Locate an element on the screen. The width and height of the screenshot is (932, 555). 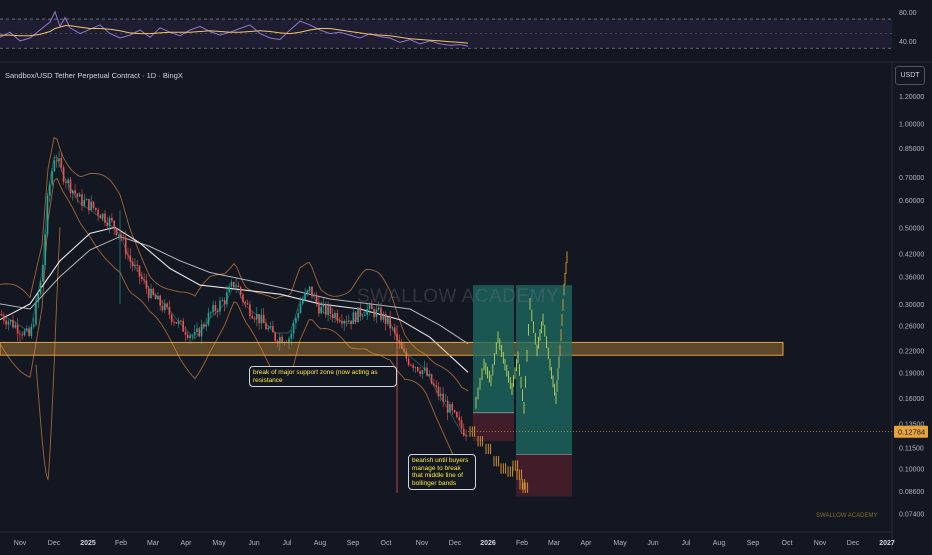
time-tick-label: Dec is located at coordinates (853, 543).